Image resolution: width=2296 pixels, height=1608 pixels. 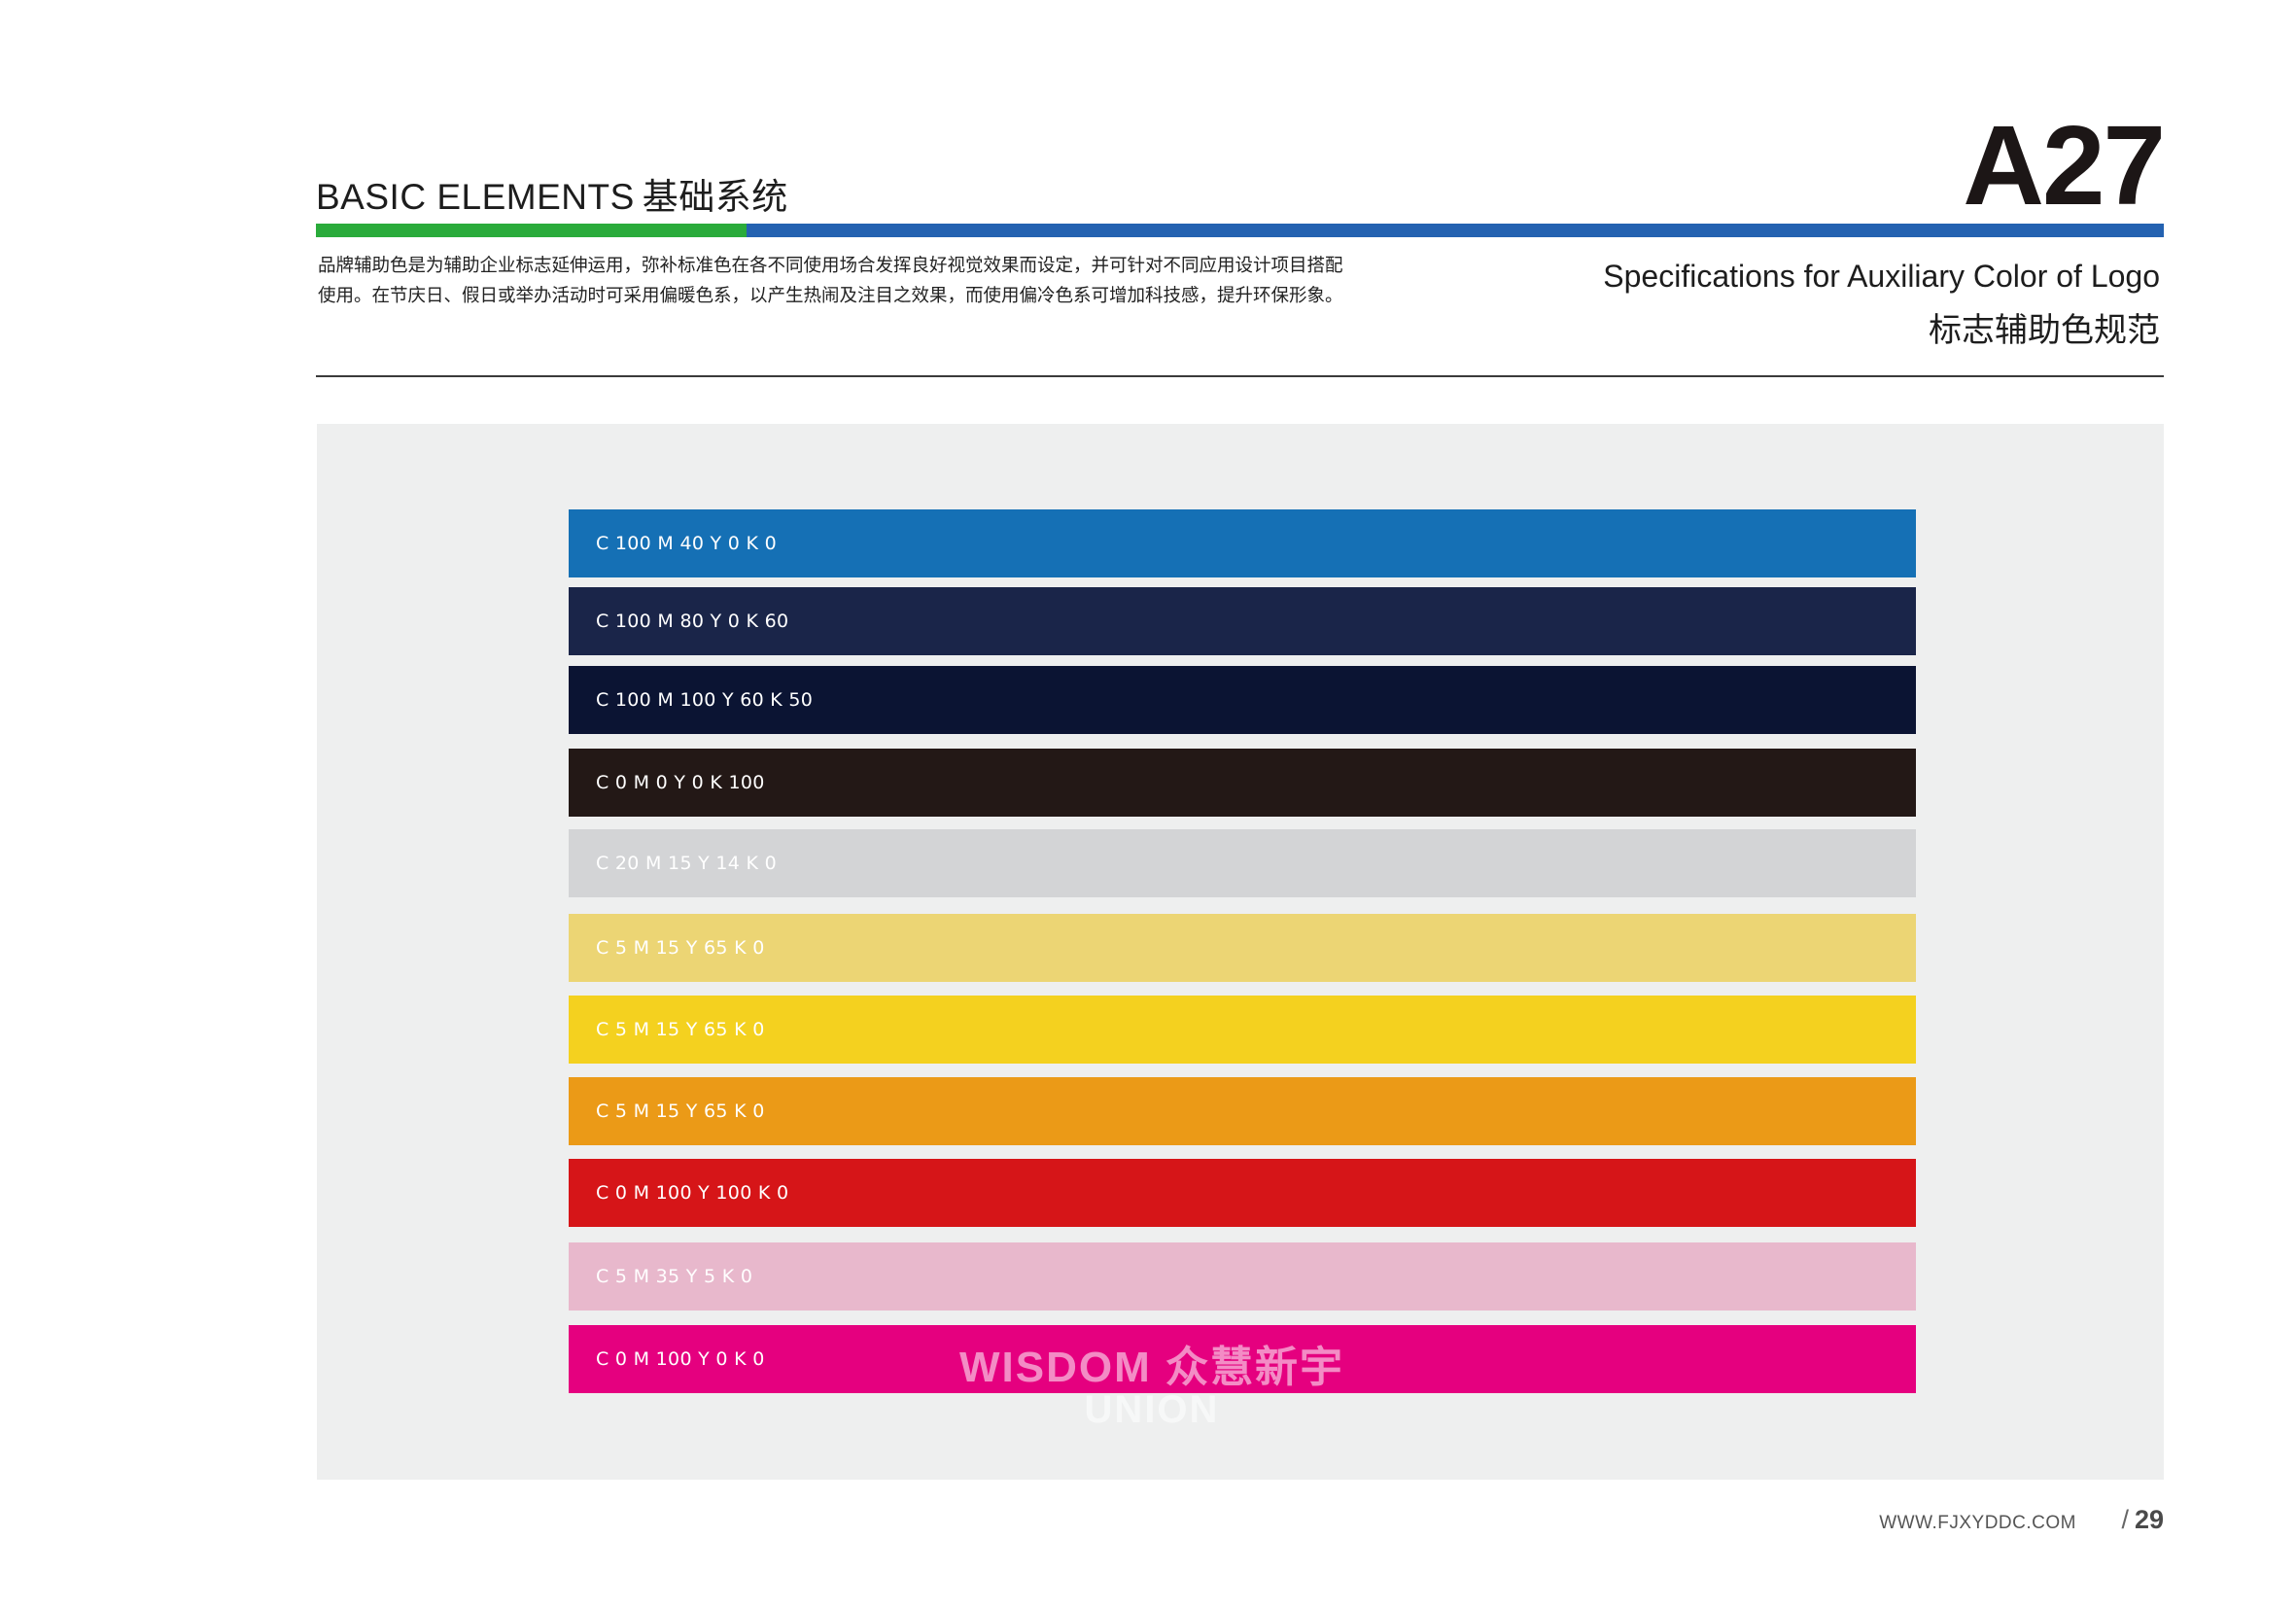 I want to click on page-number: 29, so click(x=2149, y=1519).